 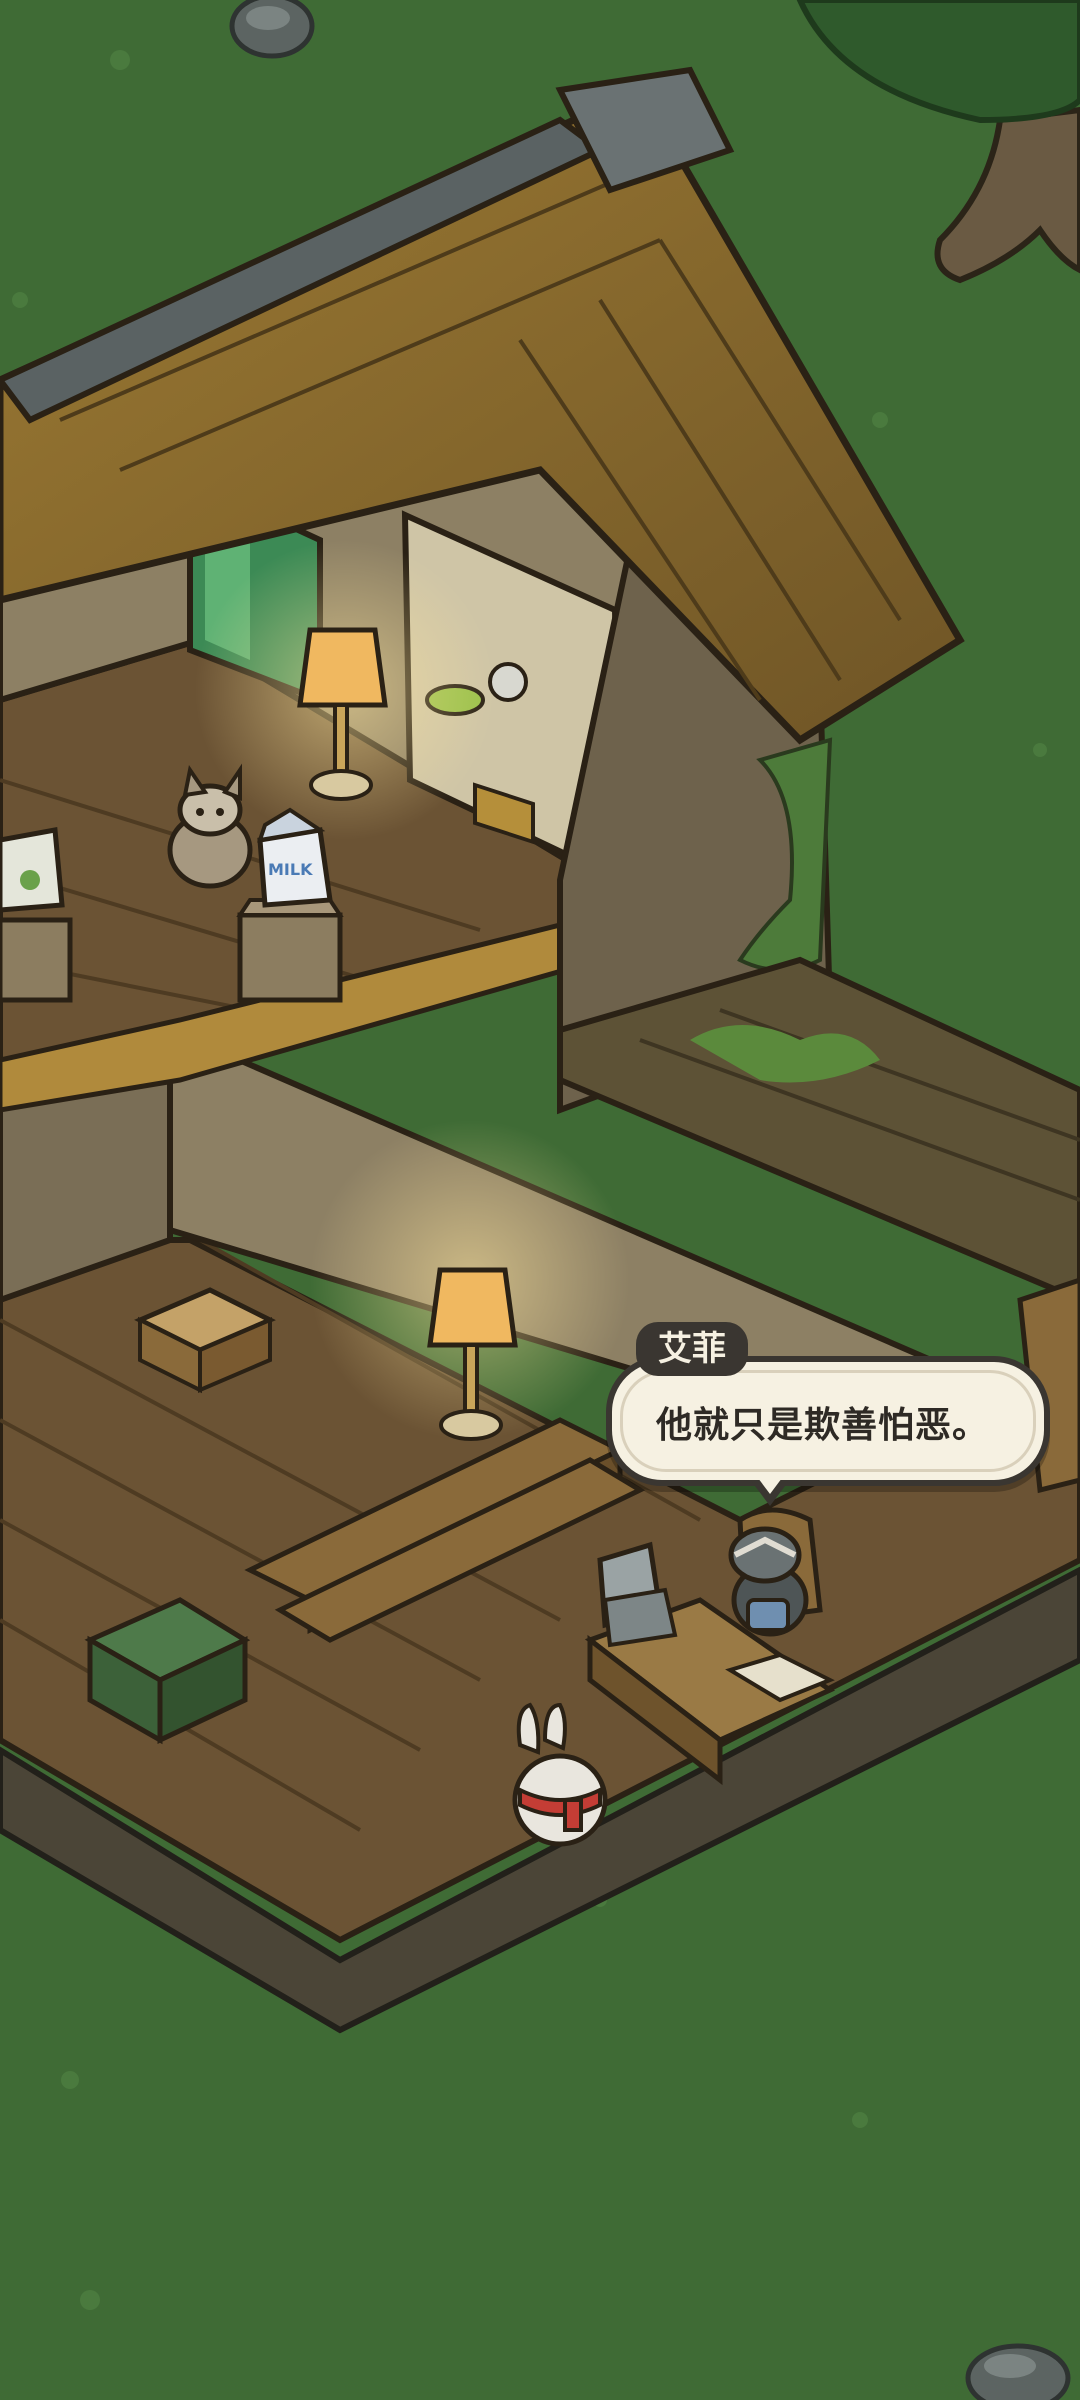 What do you see at coordinates (290, 950) in the screenshot?
I see `milk-pedestal` at bounding box center [290, 950].